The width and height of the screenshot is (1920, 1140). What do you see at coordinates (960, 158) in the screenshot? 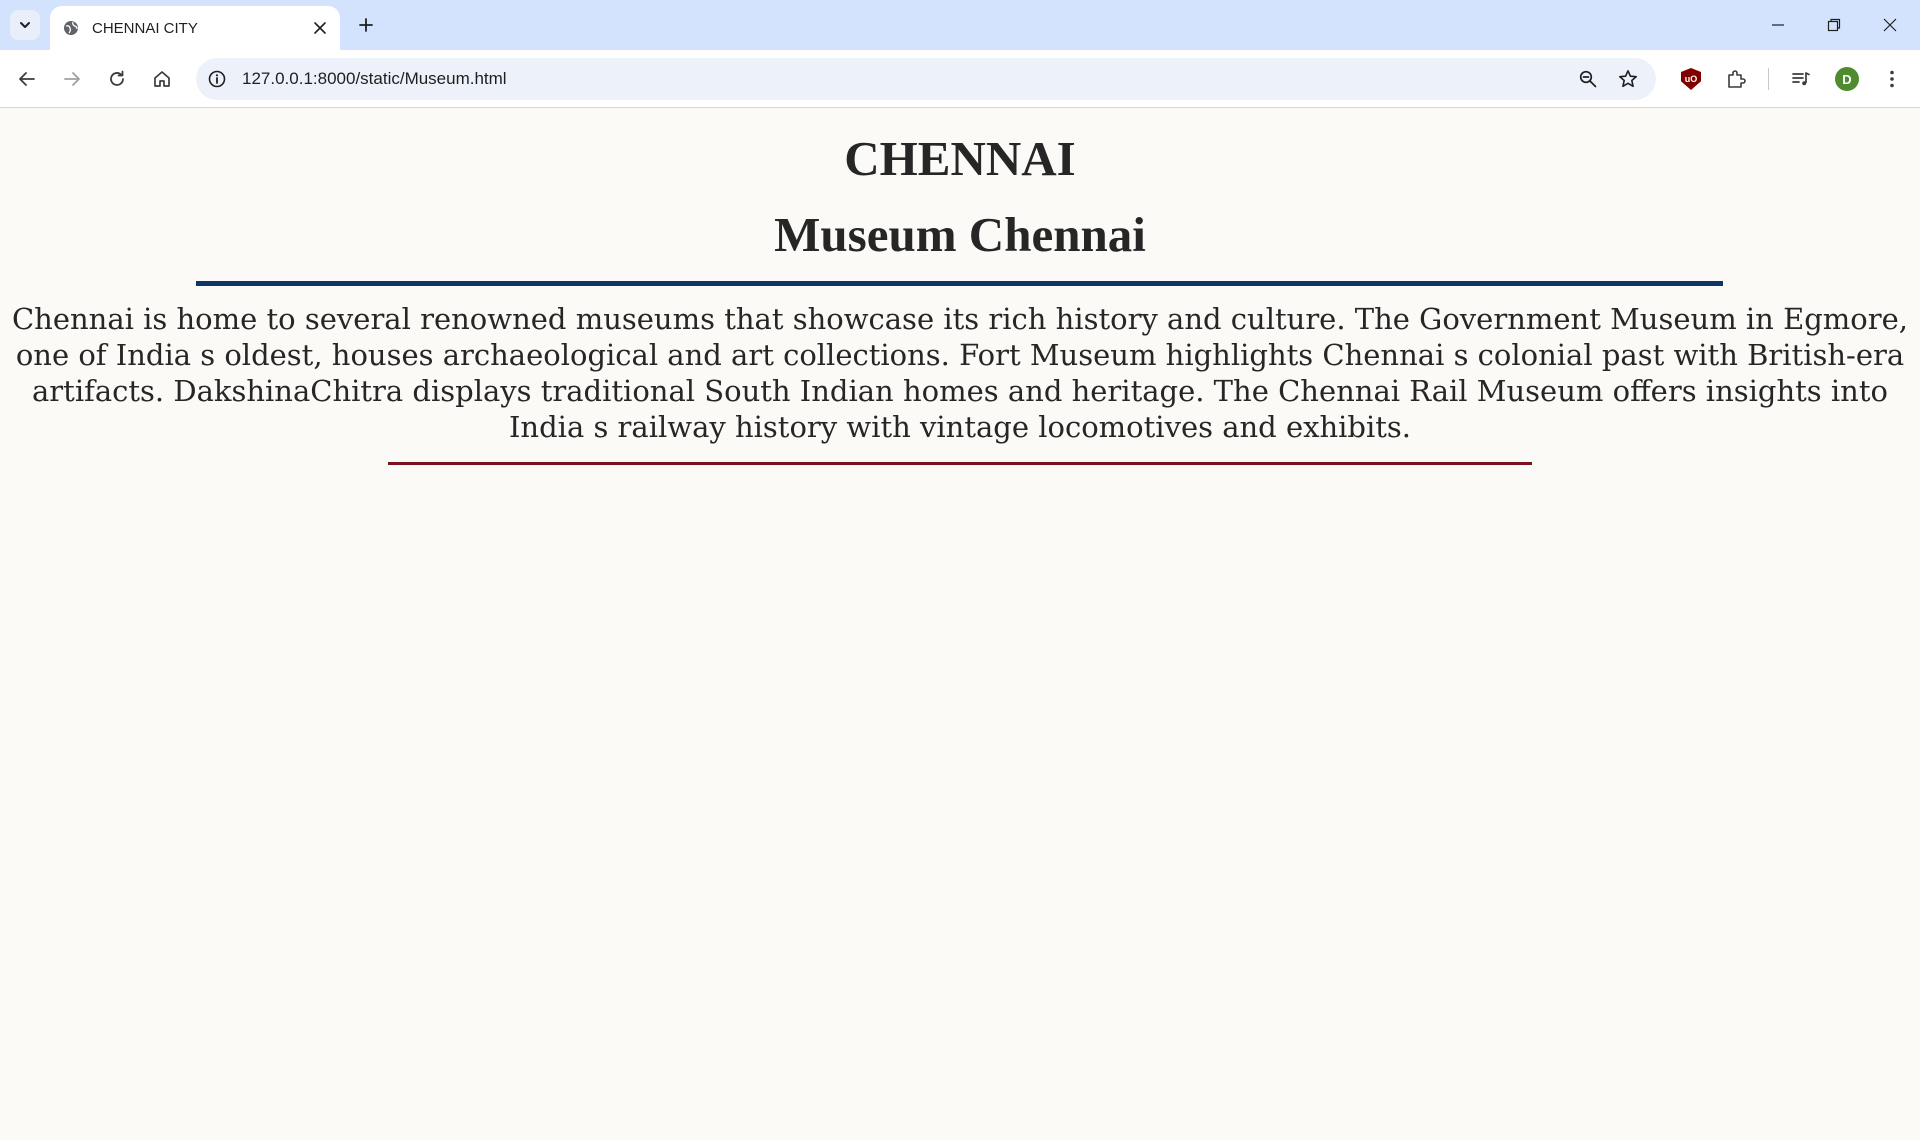
I see `page-title: CHENNAI` at bounding box center [960, 158].